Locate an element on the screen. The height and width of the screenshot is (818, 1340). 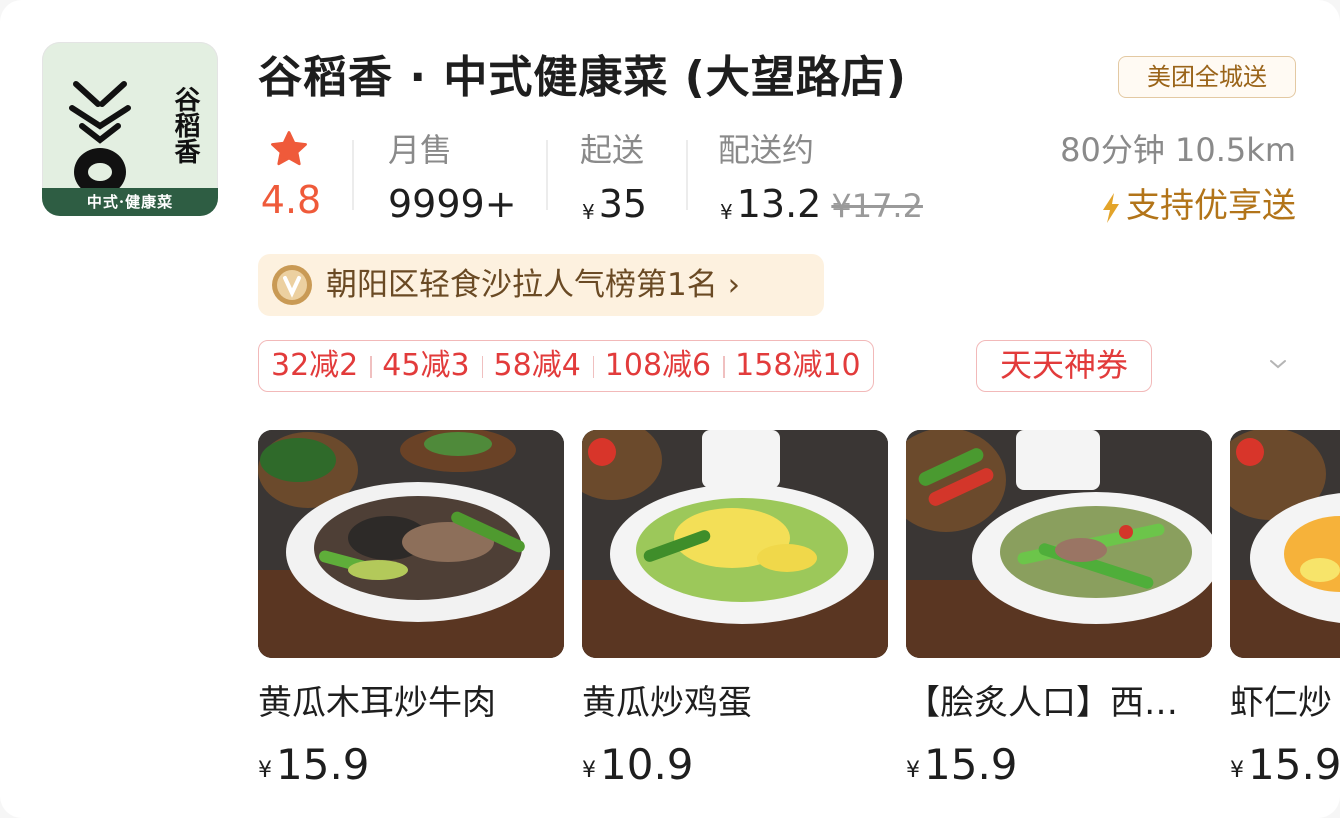
dish-card: 黄瓜木耳炒牛肉 ¥15.9 is located at coordinates (411, 611).